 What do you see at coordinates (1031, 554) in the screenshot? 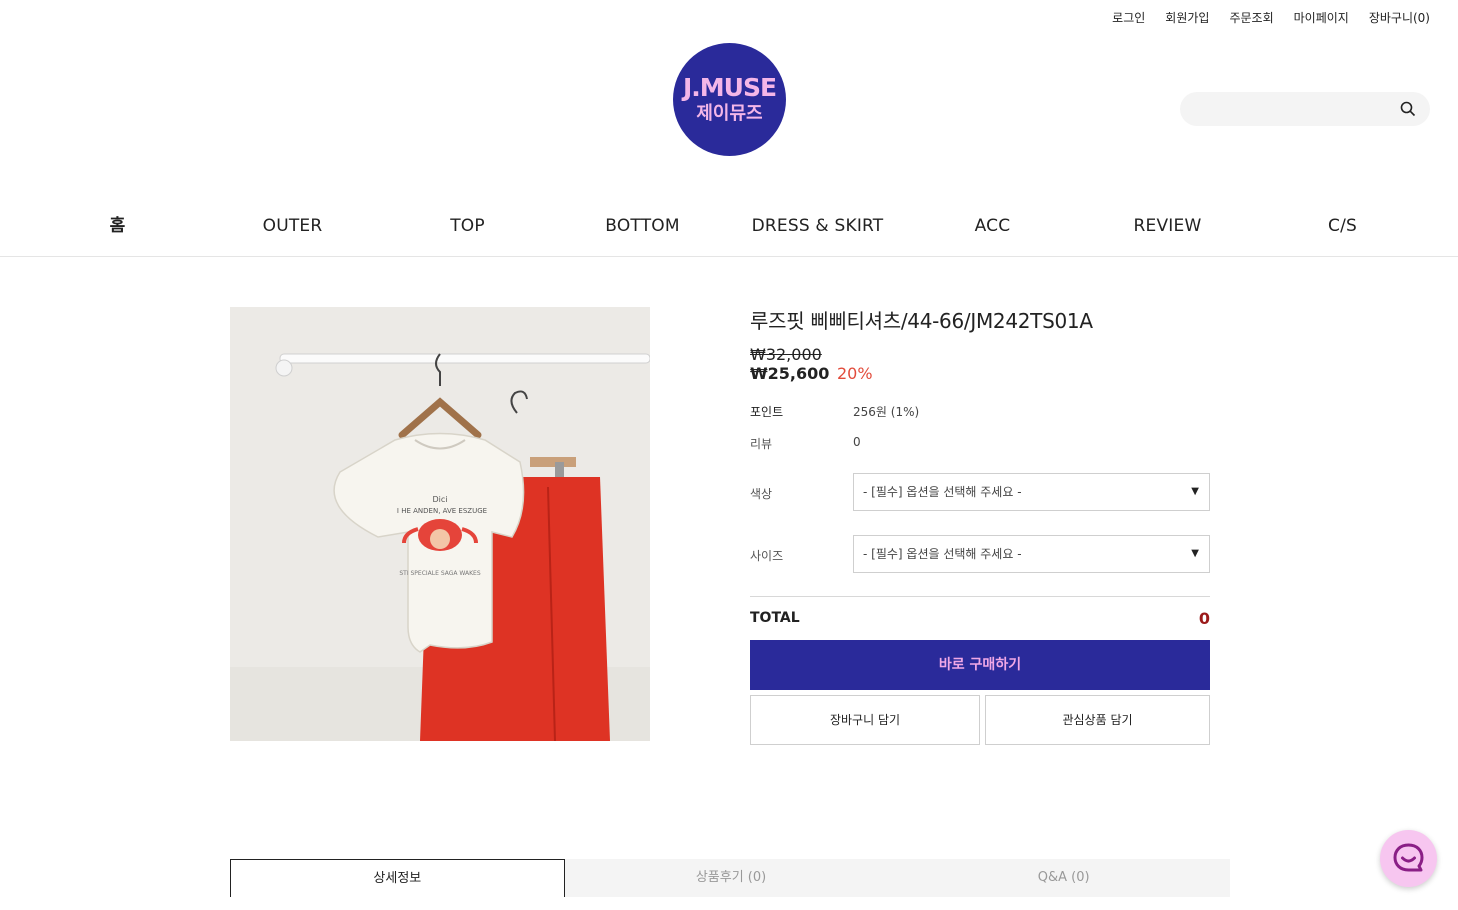
I see `size-select: - [필수] 옵션을 선택해 주세요 - ▼` at bounding box center [1031, 554].